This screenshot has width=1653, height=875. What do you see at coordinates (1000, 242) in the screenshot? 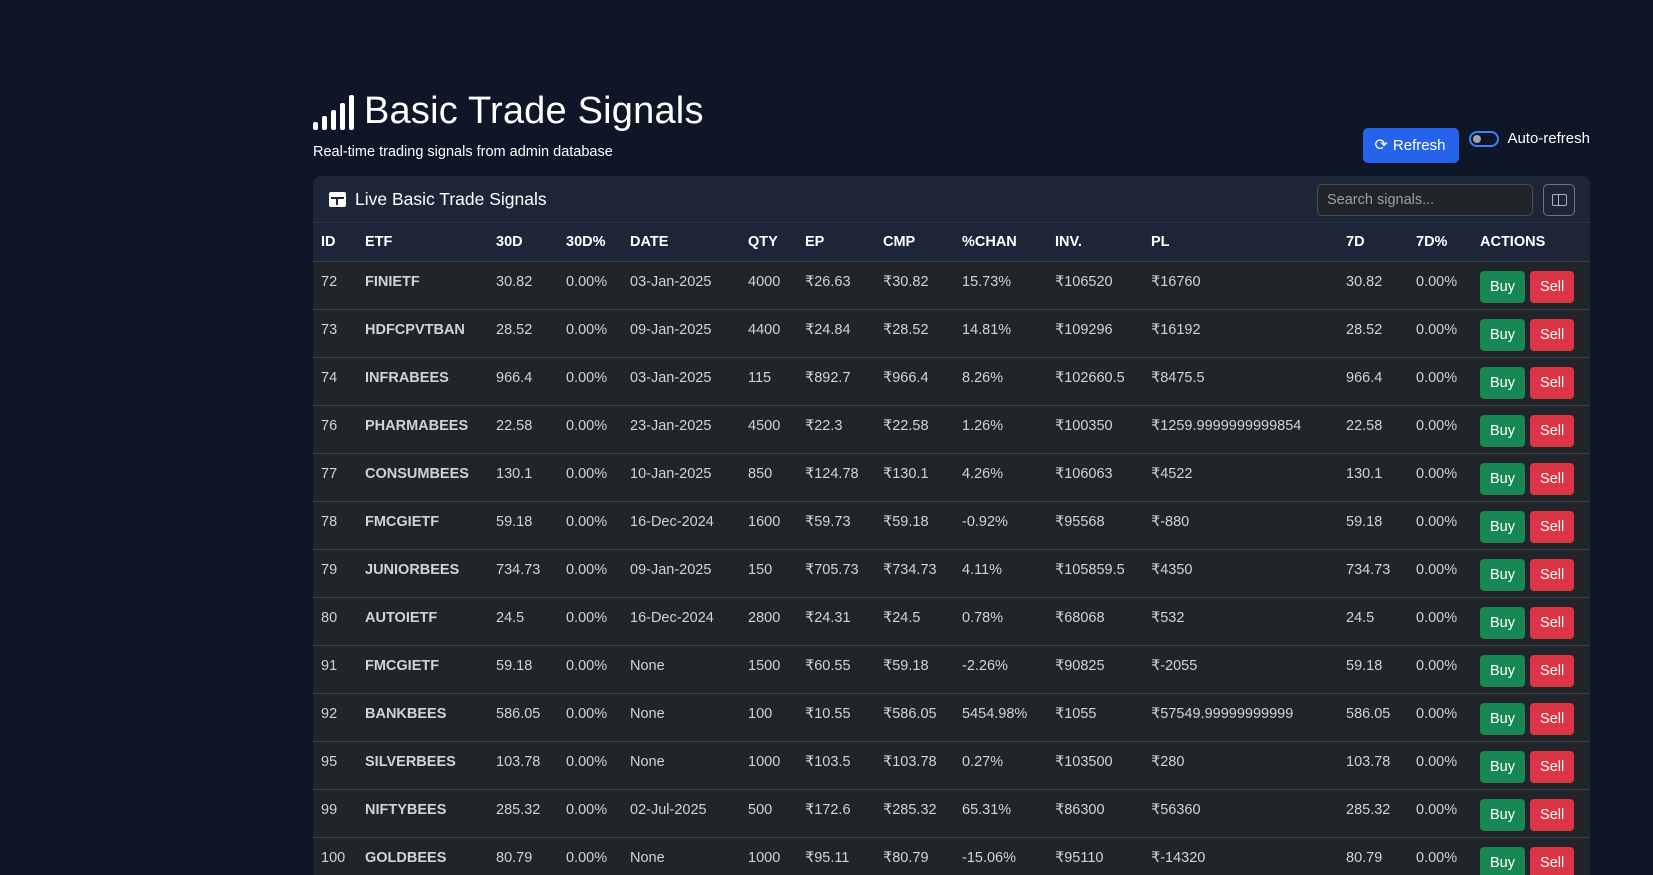
I see `column-header--chan: %CHAN` at bounding box center [1000, 242].